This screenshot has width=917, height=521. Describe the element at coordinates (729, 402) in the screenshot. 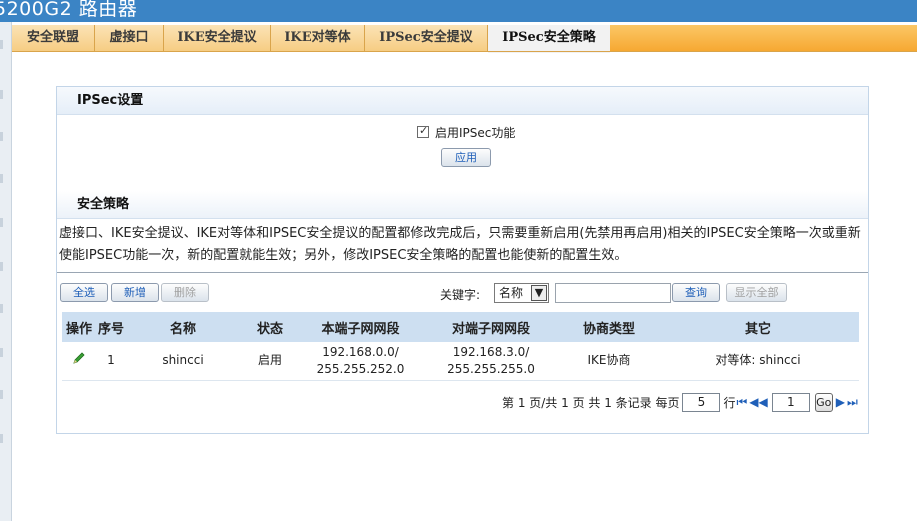

I see `rows-label: 行` at that location.